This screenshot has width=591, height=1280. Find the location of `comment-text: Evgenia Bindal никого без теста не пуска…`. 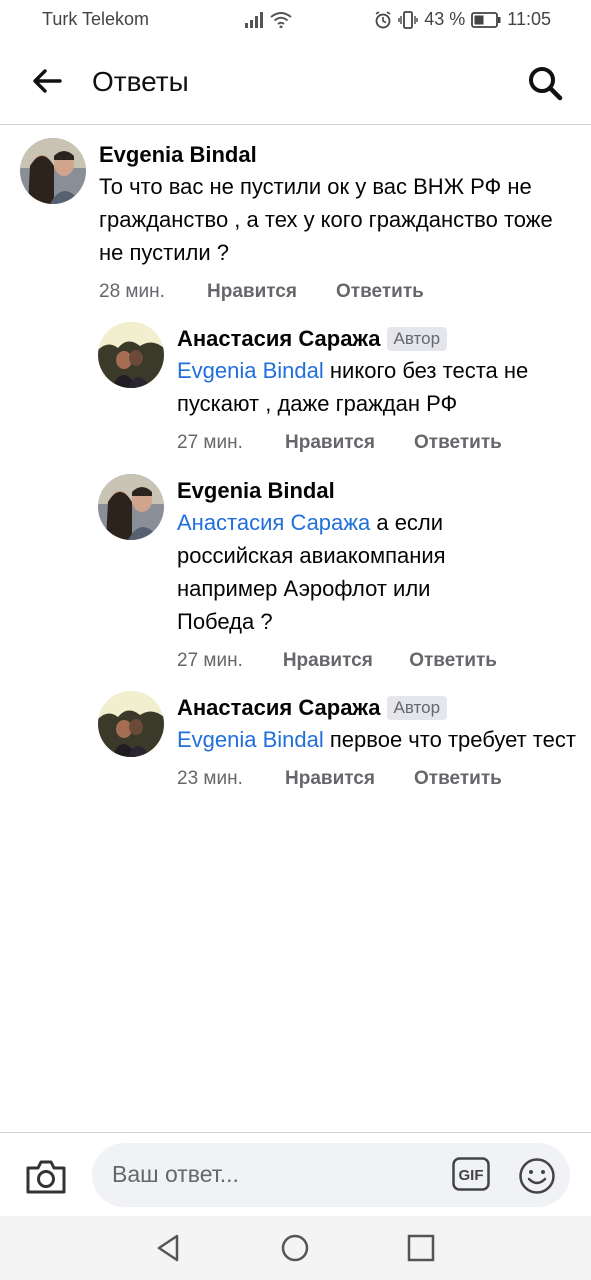

comment-text: Evgenia Bindal никого без теста не пуска… is located at coordinates (377, 387).